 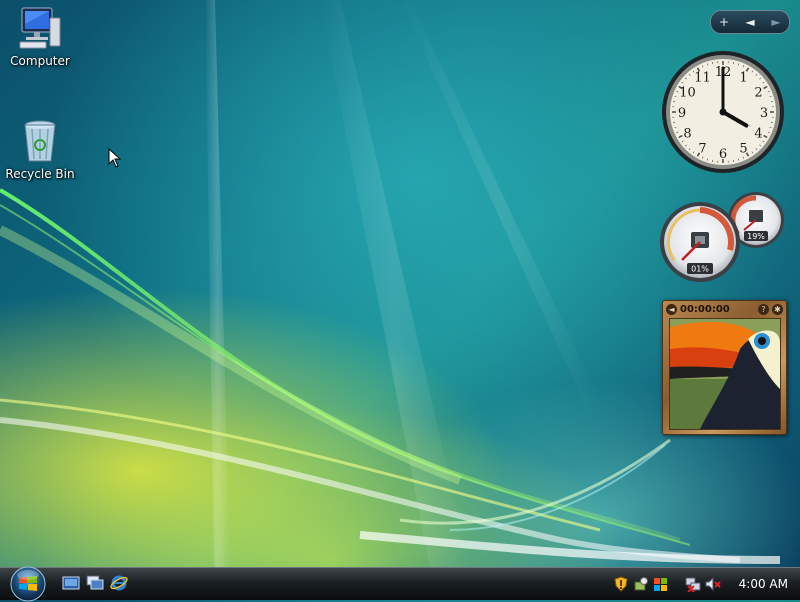 I want to click on clock-number: 7, so click(x=702, y=149).